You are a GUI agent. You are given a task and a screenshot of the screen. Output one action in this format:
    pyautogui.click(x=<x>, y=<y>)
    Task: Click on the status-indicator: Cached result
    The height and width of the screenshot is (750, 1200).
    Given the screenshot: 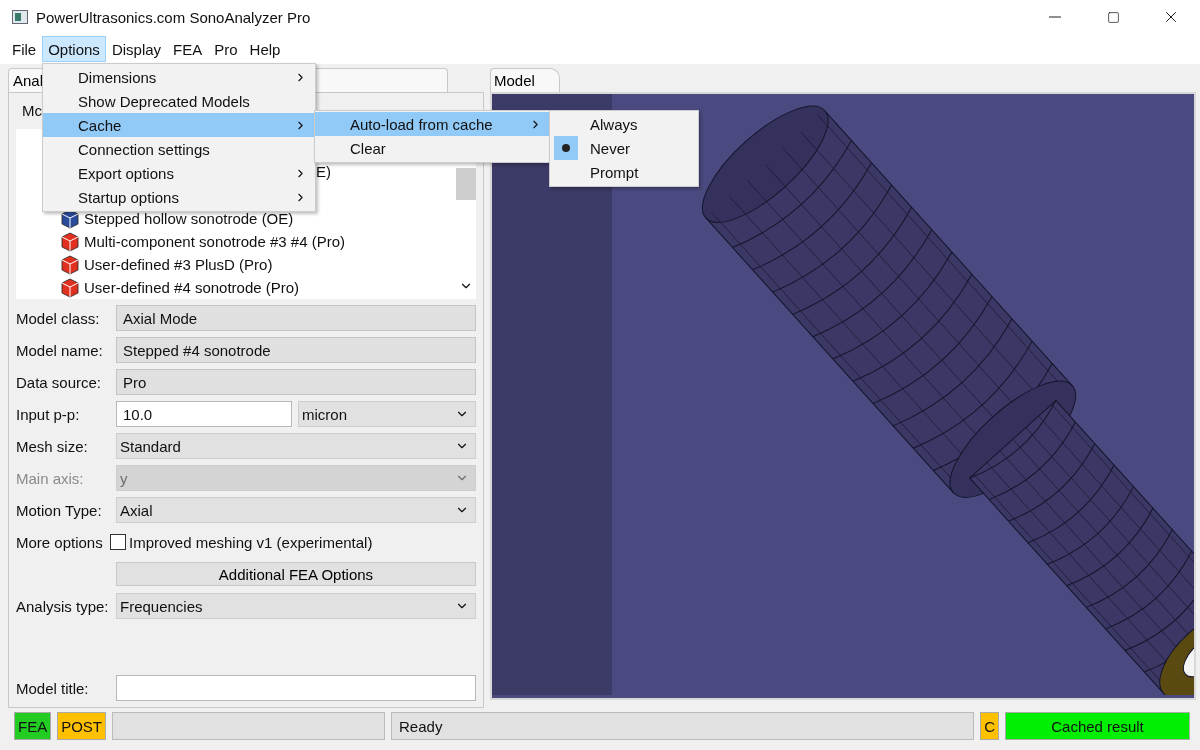 What is the action you would take?
    pyautogui.click(x=1097, y=726)
    